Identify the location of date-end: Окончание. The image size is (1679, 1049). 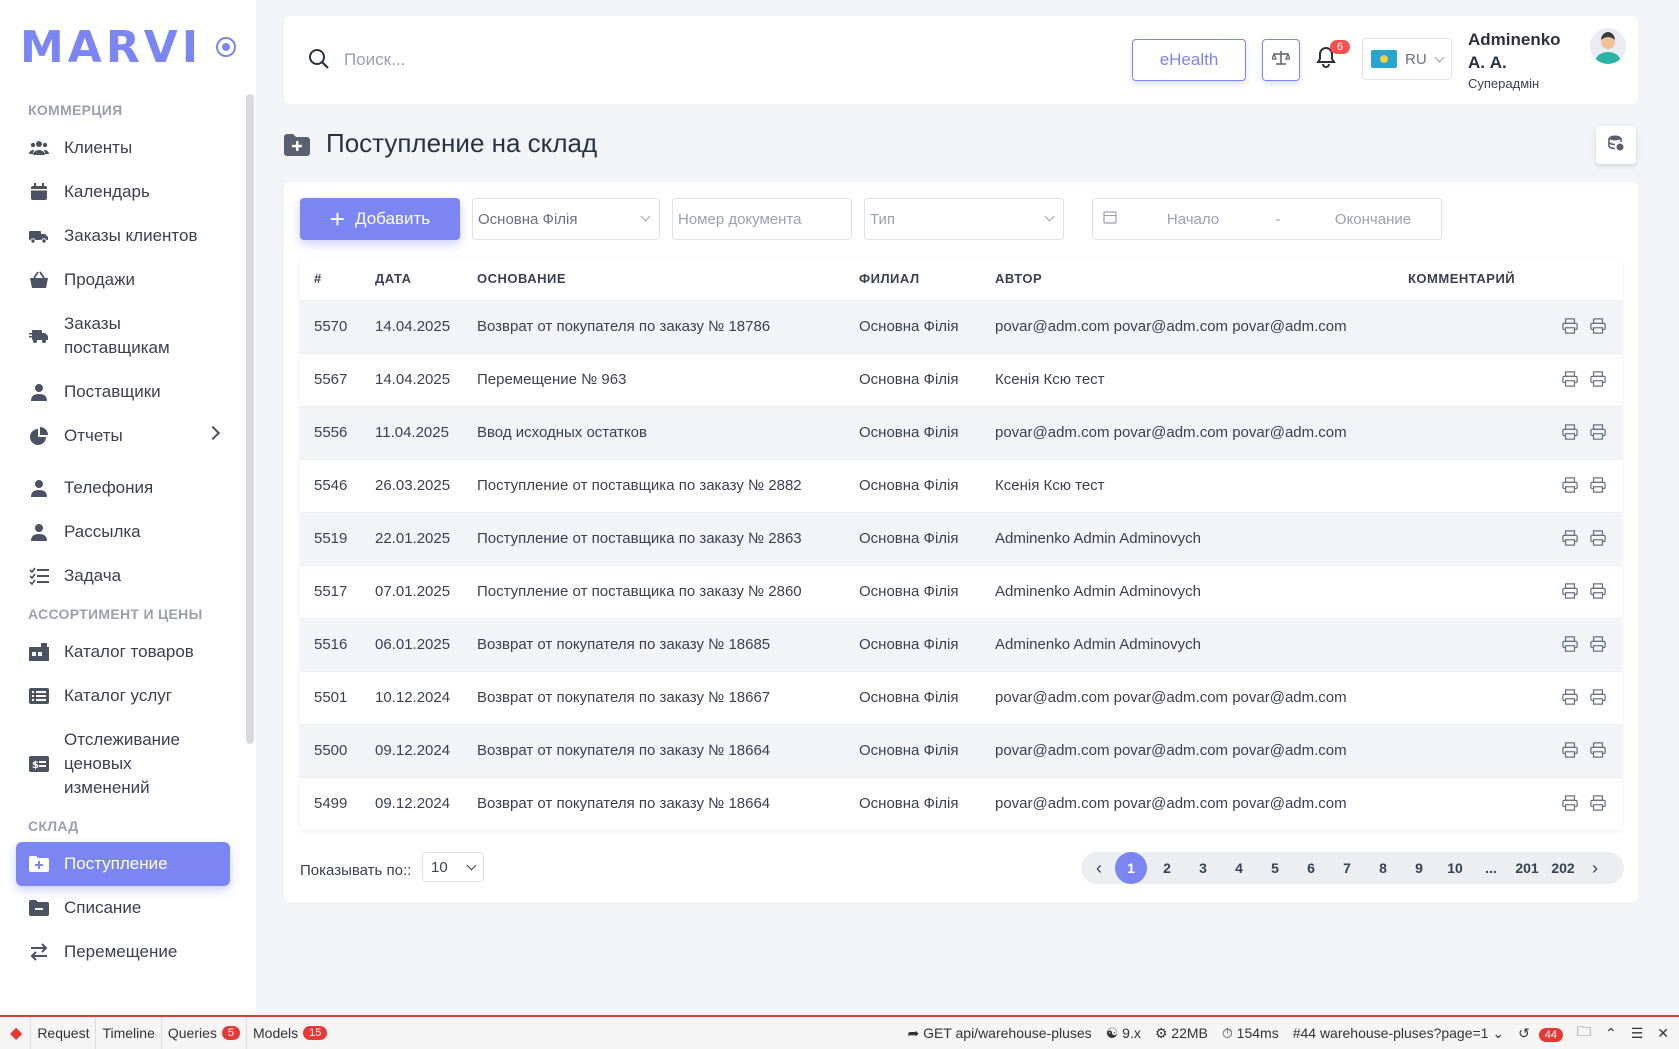
(1373, 219).